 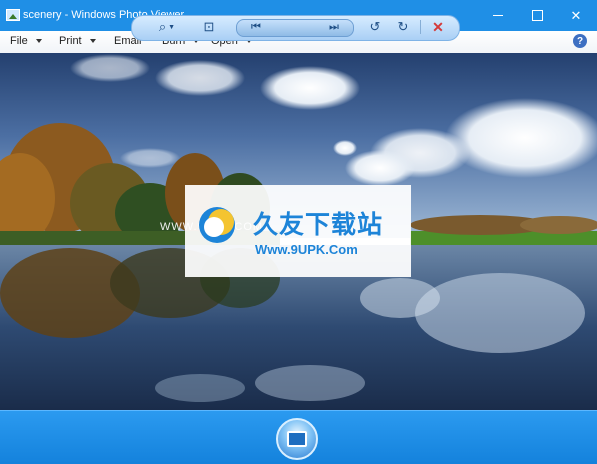 I want to click on actual-size-button: ⊡, so click(x=209, y=27).